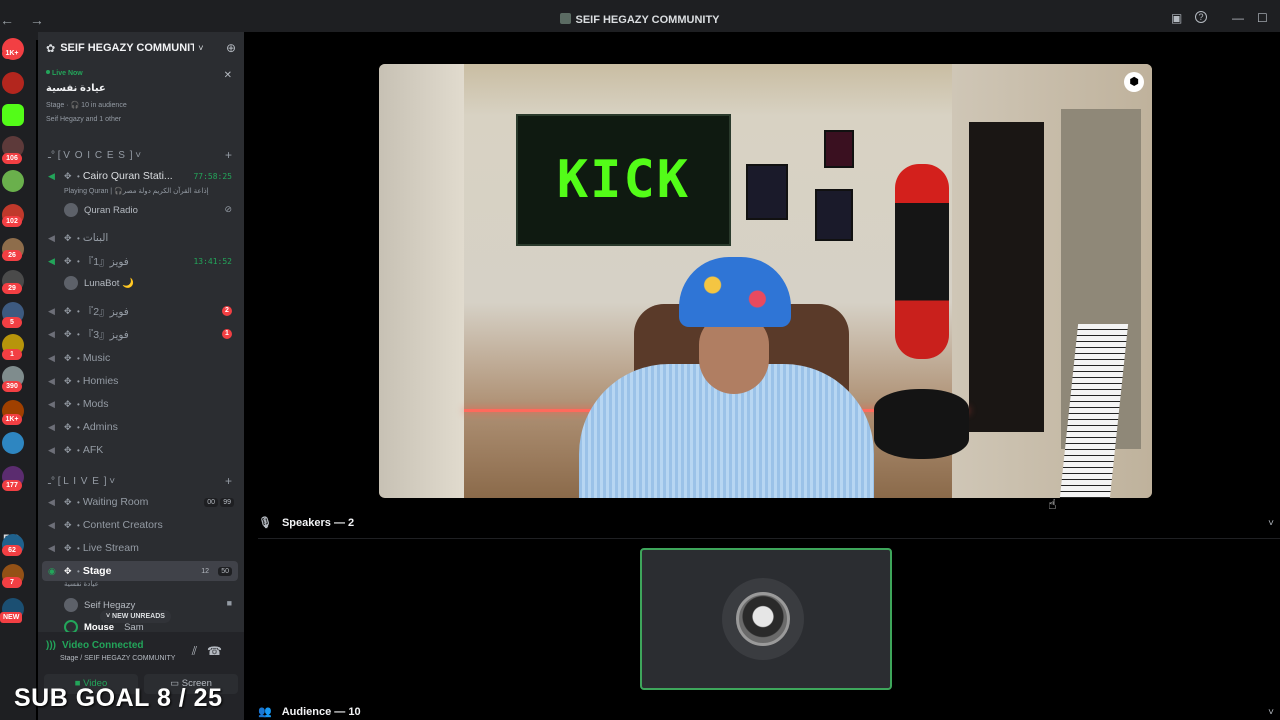  I want to click on microphone-icon: 🎙, so click(265, 523).